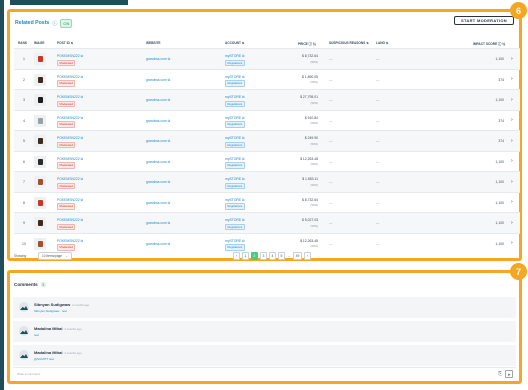 This screenshot has width=528, height=390. Describe the element at coordinates (297, 256) in the screenshot. I see `page-button-last: 49` at that location.